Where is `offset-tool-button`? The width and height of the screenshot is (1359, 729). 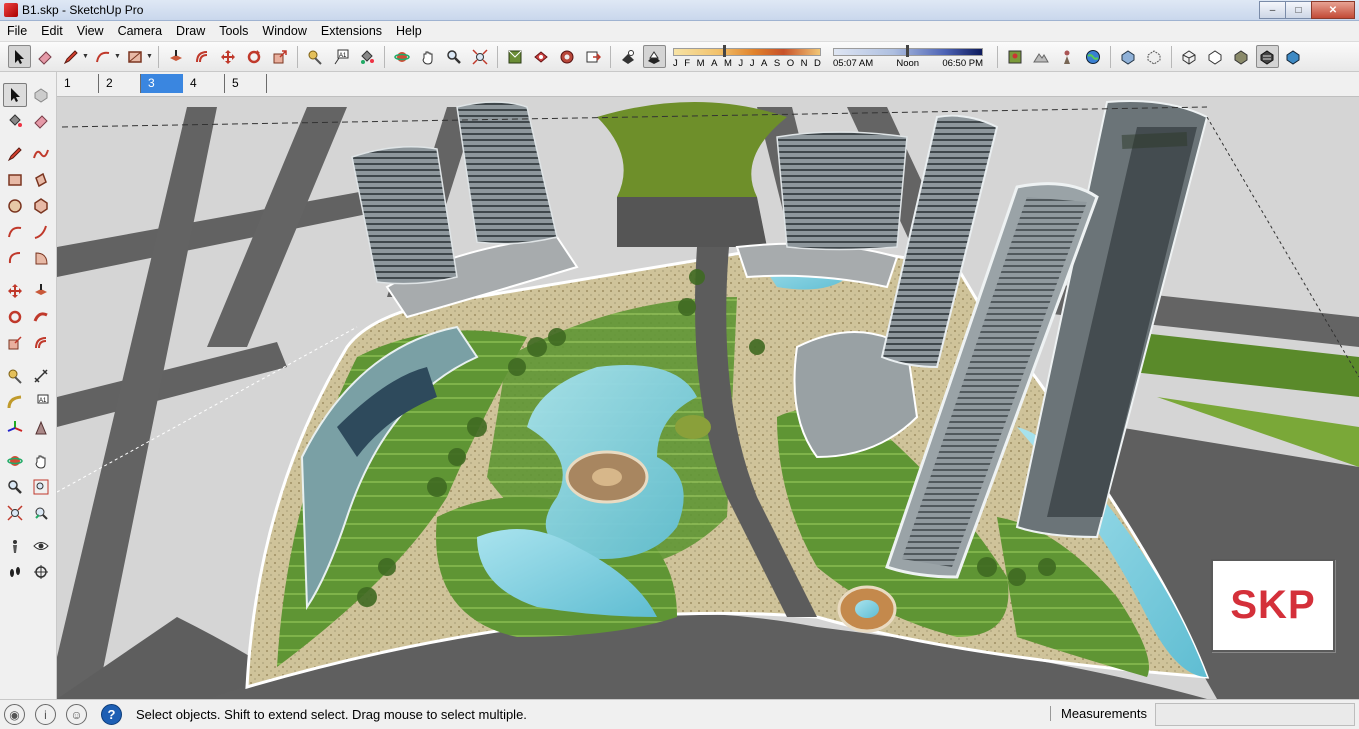 offset-tool-button is located at coordinates (202, 56).